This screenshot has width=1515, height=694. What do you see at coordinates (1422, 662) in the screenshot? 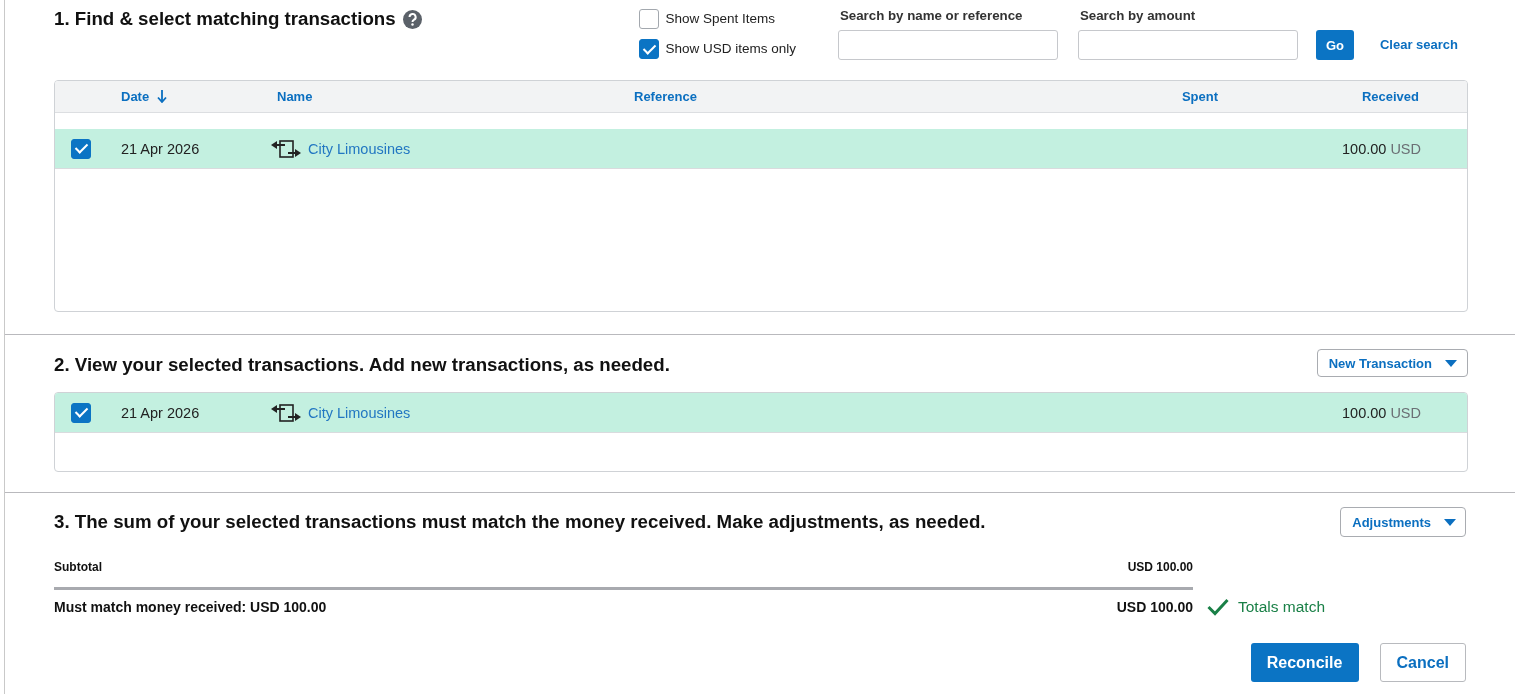
I see `cancel-button: Cancel` at bounding box center [1422, 662].